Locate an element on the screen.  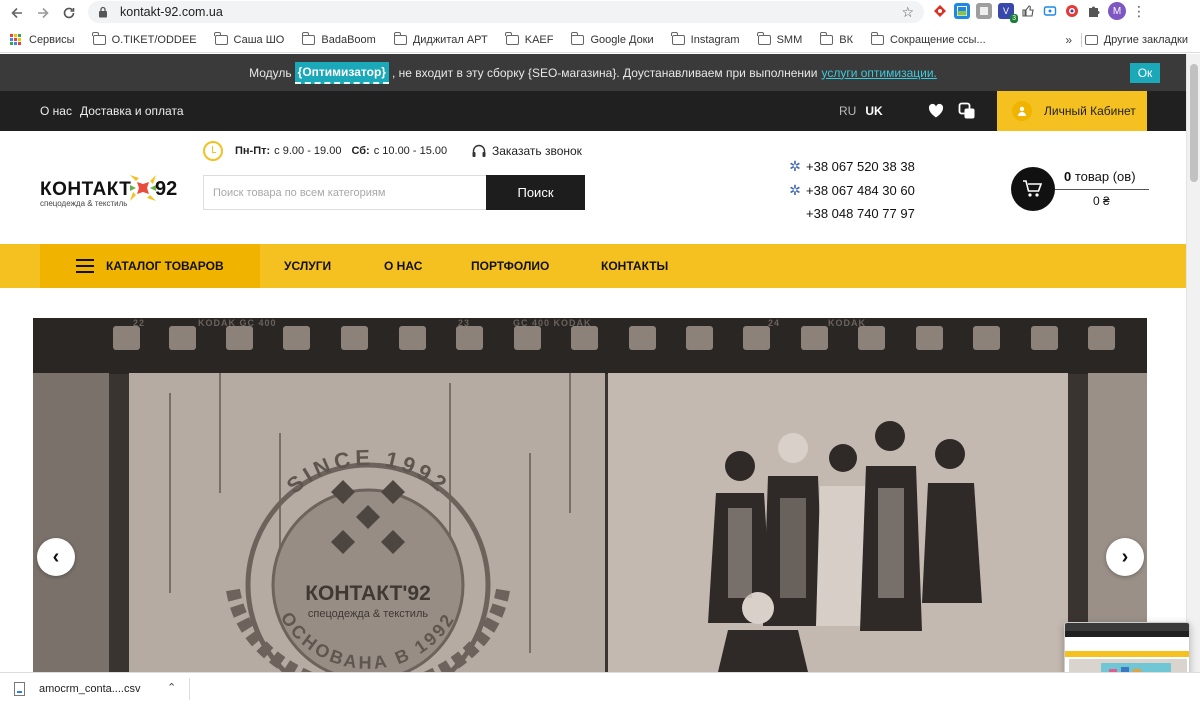
address-bar: kontakt-92.com.ua ☆ is located at coordinates (506, 12).